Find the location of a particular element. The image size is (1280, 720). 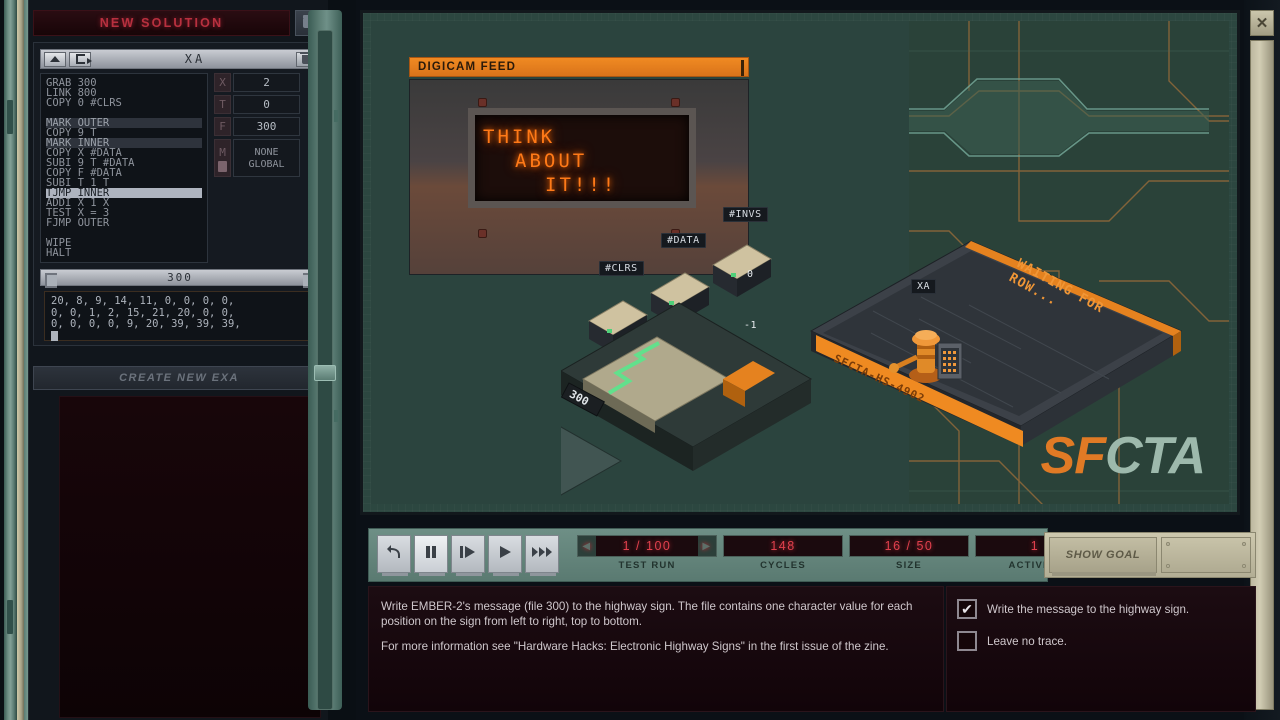

fast-forward-icon is located at coordinates (542, 554).